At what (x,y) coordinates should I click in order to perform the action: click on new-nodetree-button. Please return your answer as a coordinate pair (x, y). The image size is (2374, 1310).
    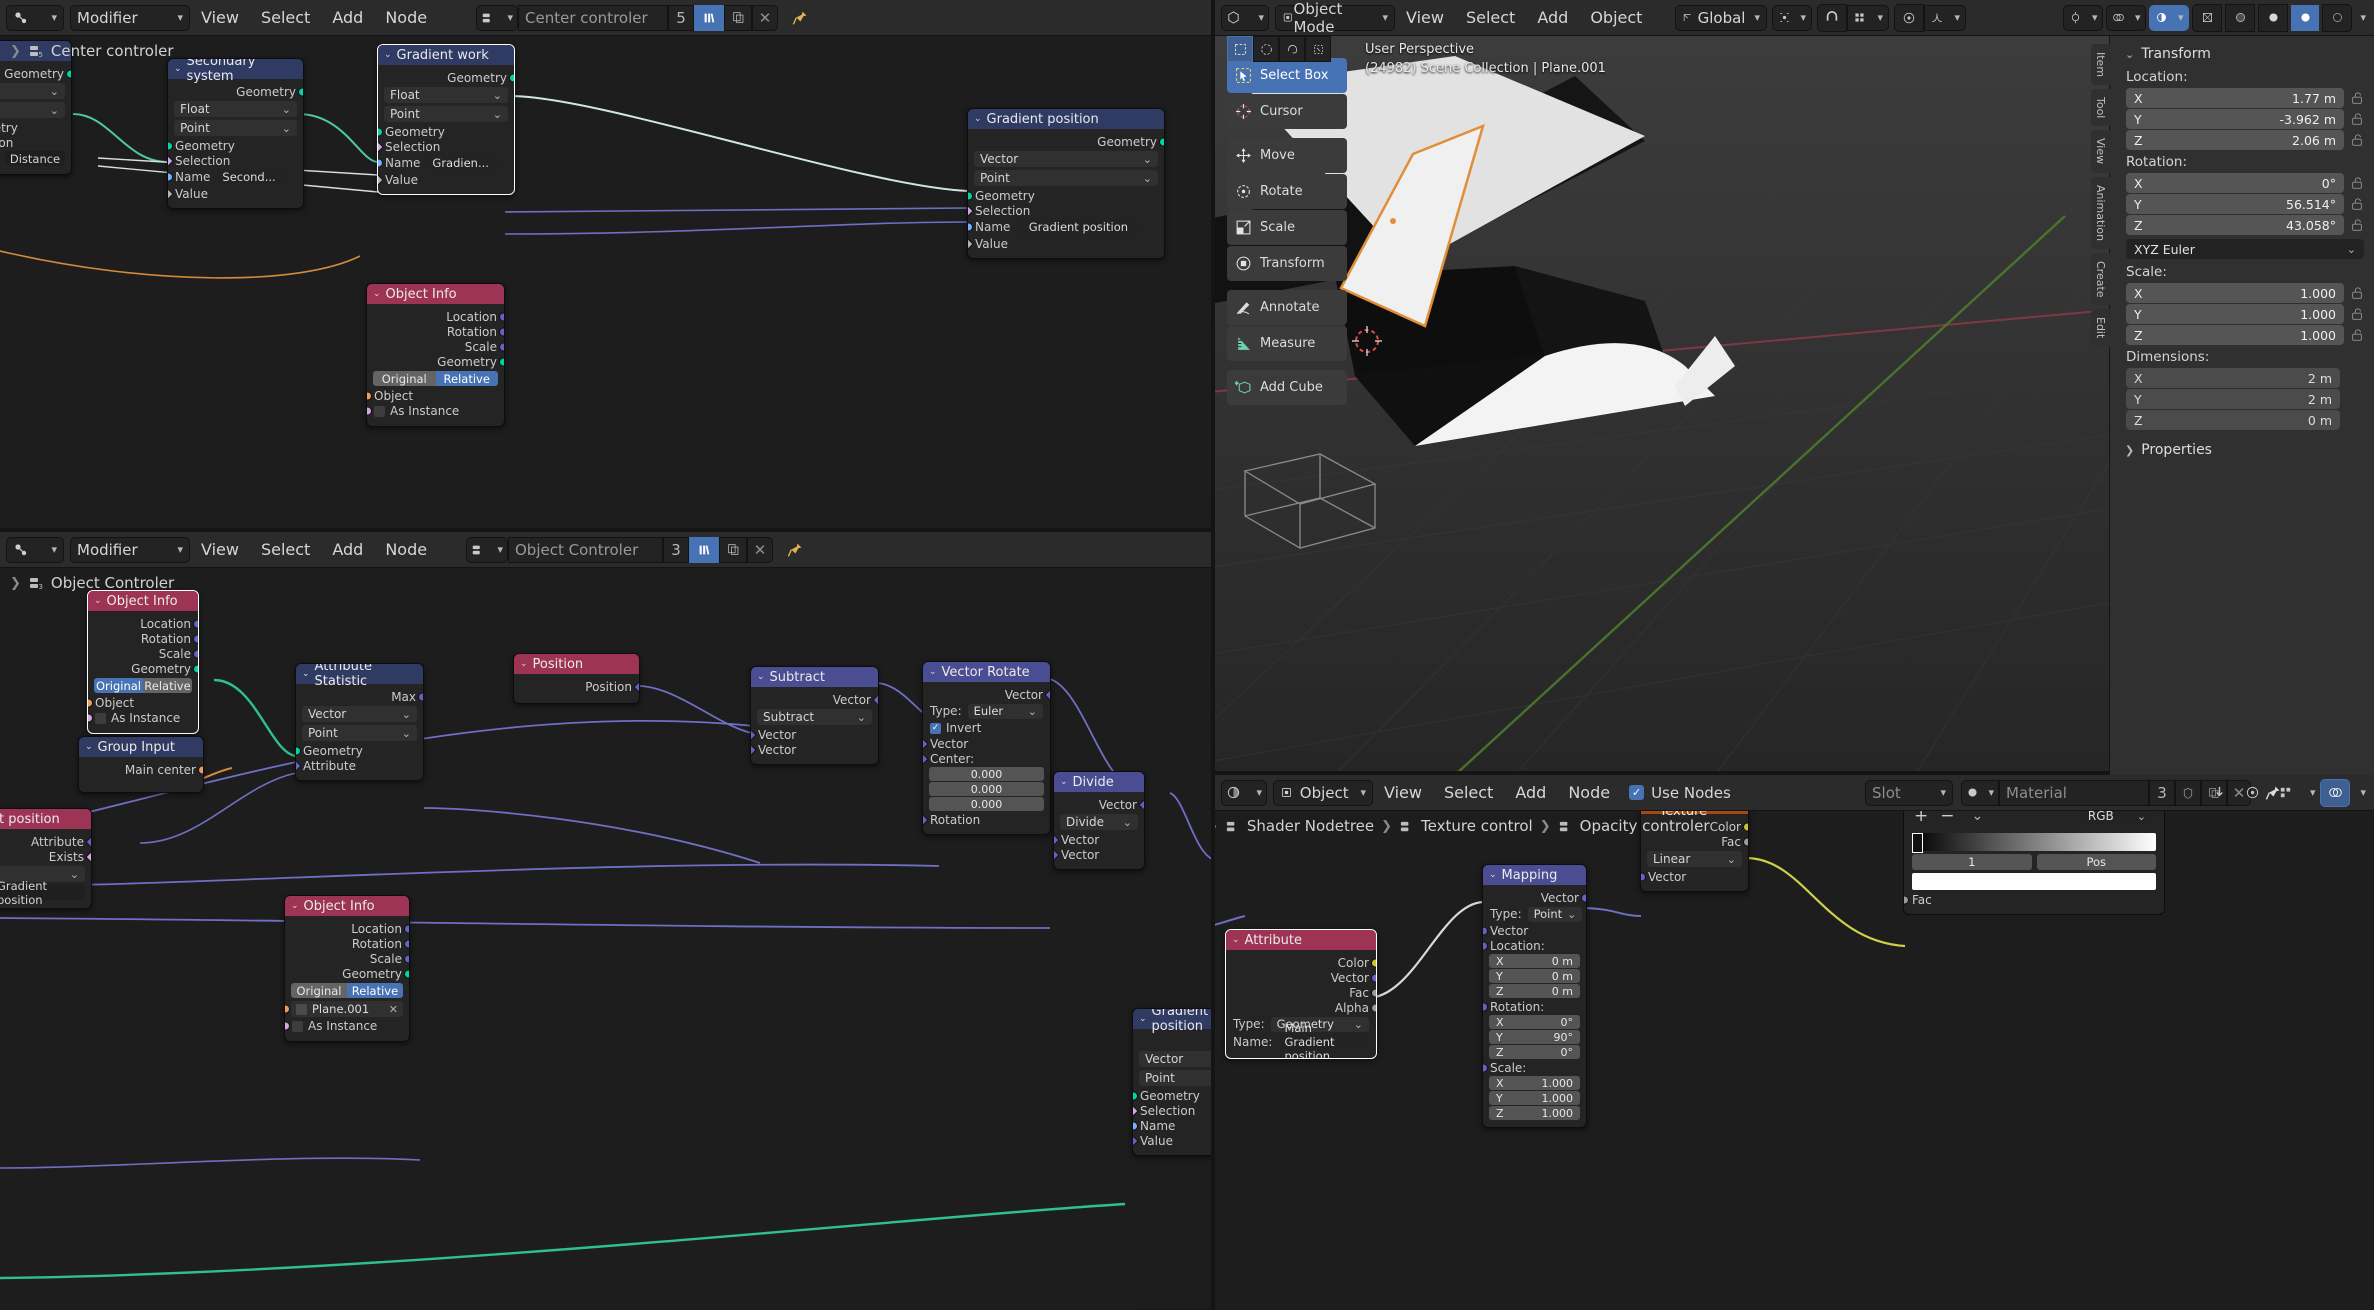
    Looking at the image, I should click on (738, 17).